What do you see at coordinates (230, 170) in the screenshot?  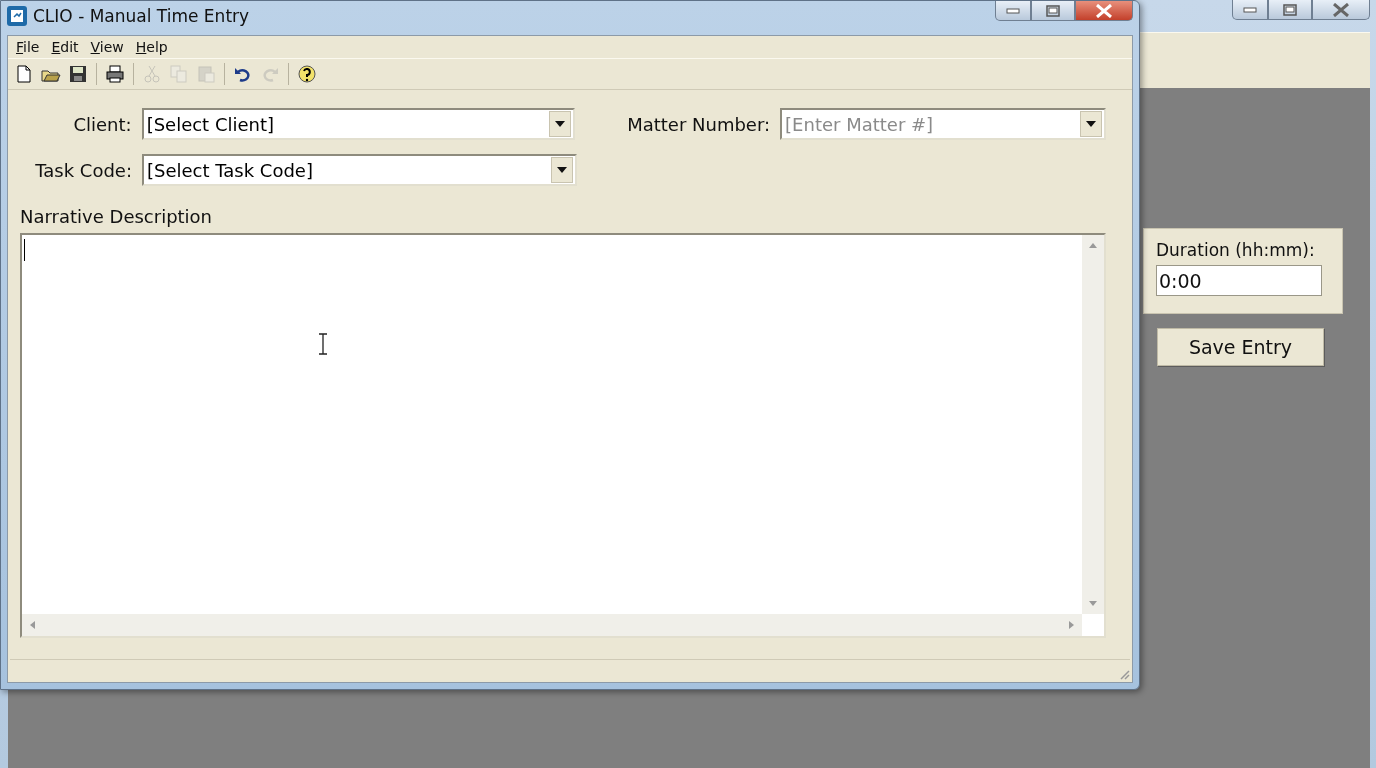 I see `combo-value: [Select Task Code]` at bounding box center [230, 170].